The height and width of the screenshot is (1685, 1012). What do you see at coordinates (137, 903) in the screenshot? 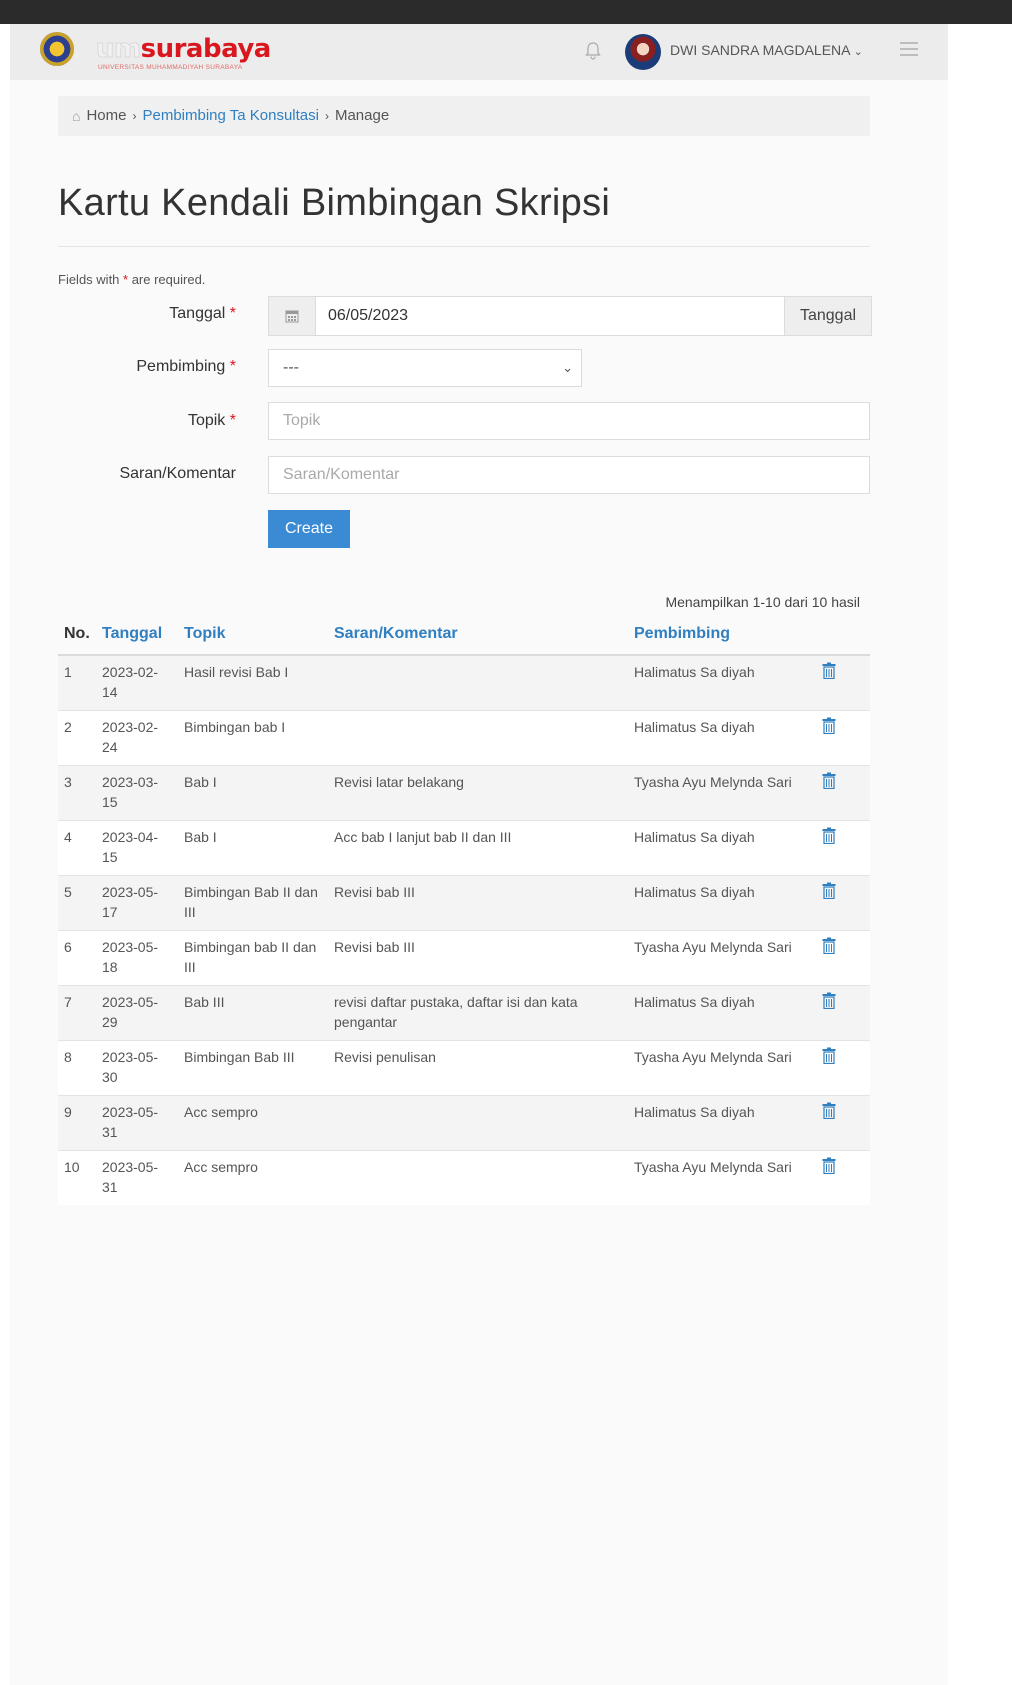
I see `cell-tanggal: 2023-05-17` at bounding box center [137, 903].